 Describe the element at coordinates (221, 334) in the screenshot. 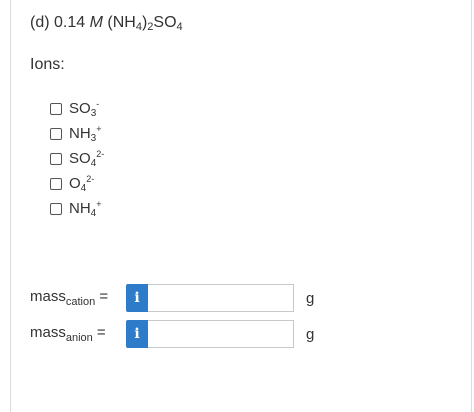

I see `mass-anion-input` at that location.